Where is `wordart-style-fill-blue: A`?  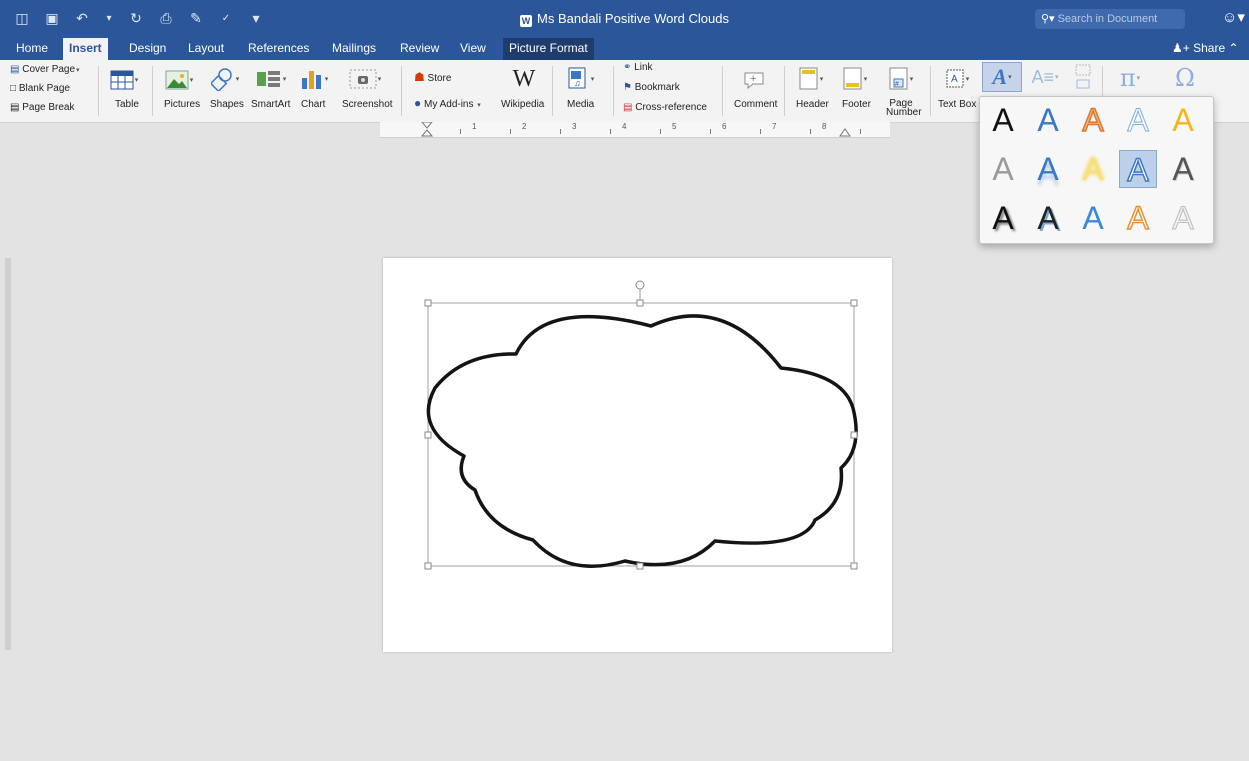 wordart-style-fill-blue: A is located at coordinates (1048, 120).